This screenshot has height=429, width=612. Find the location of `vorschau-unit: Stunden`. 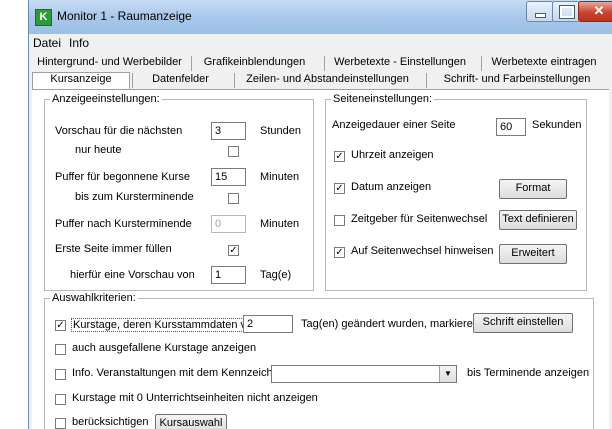

vorschau-unit: Stunden is located at coordinates (280, 131).